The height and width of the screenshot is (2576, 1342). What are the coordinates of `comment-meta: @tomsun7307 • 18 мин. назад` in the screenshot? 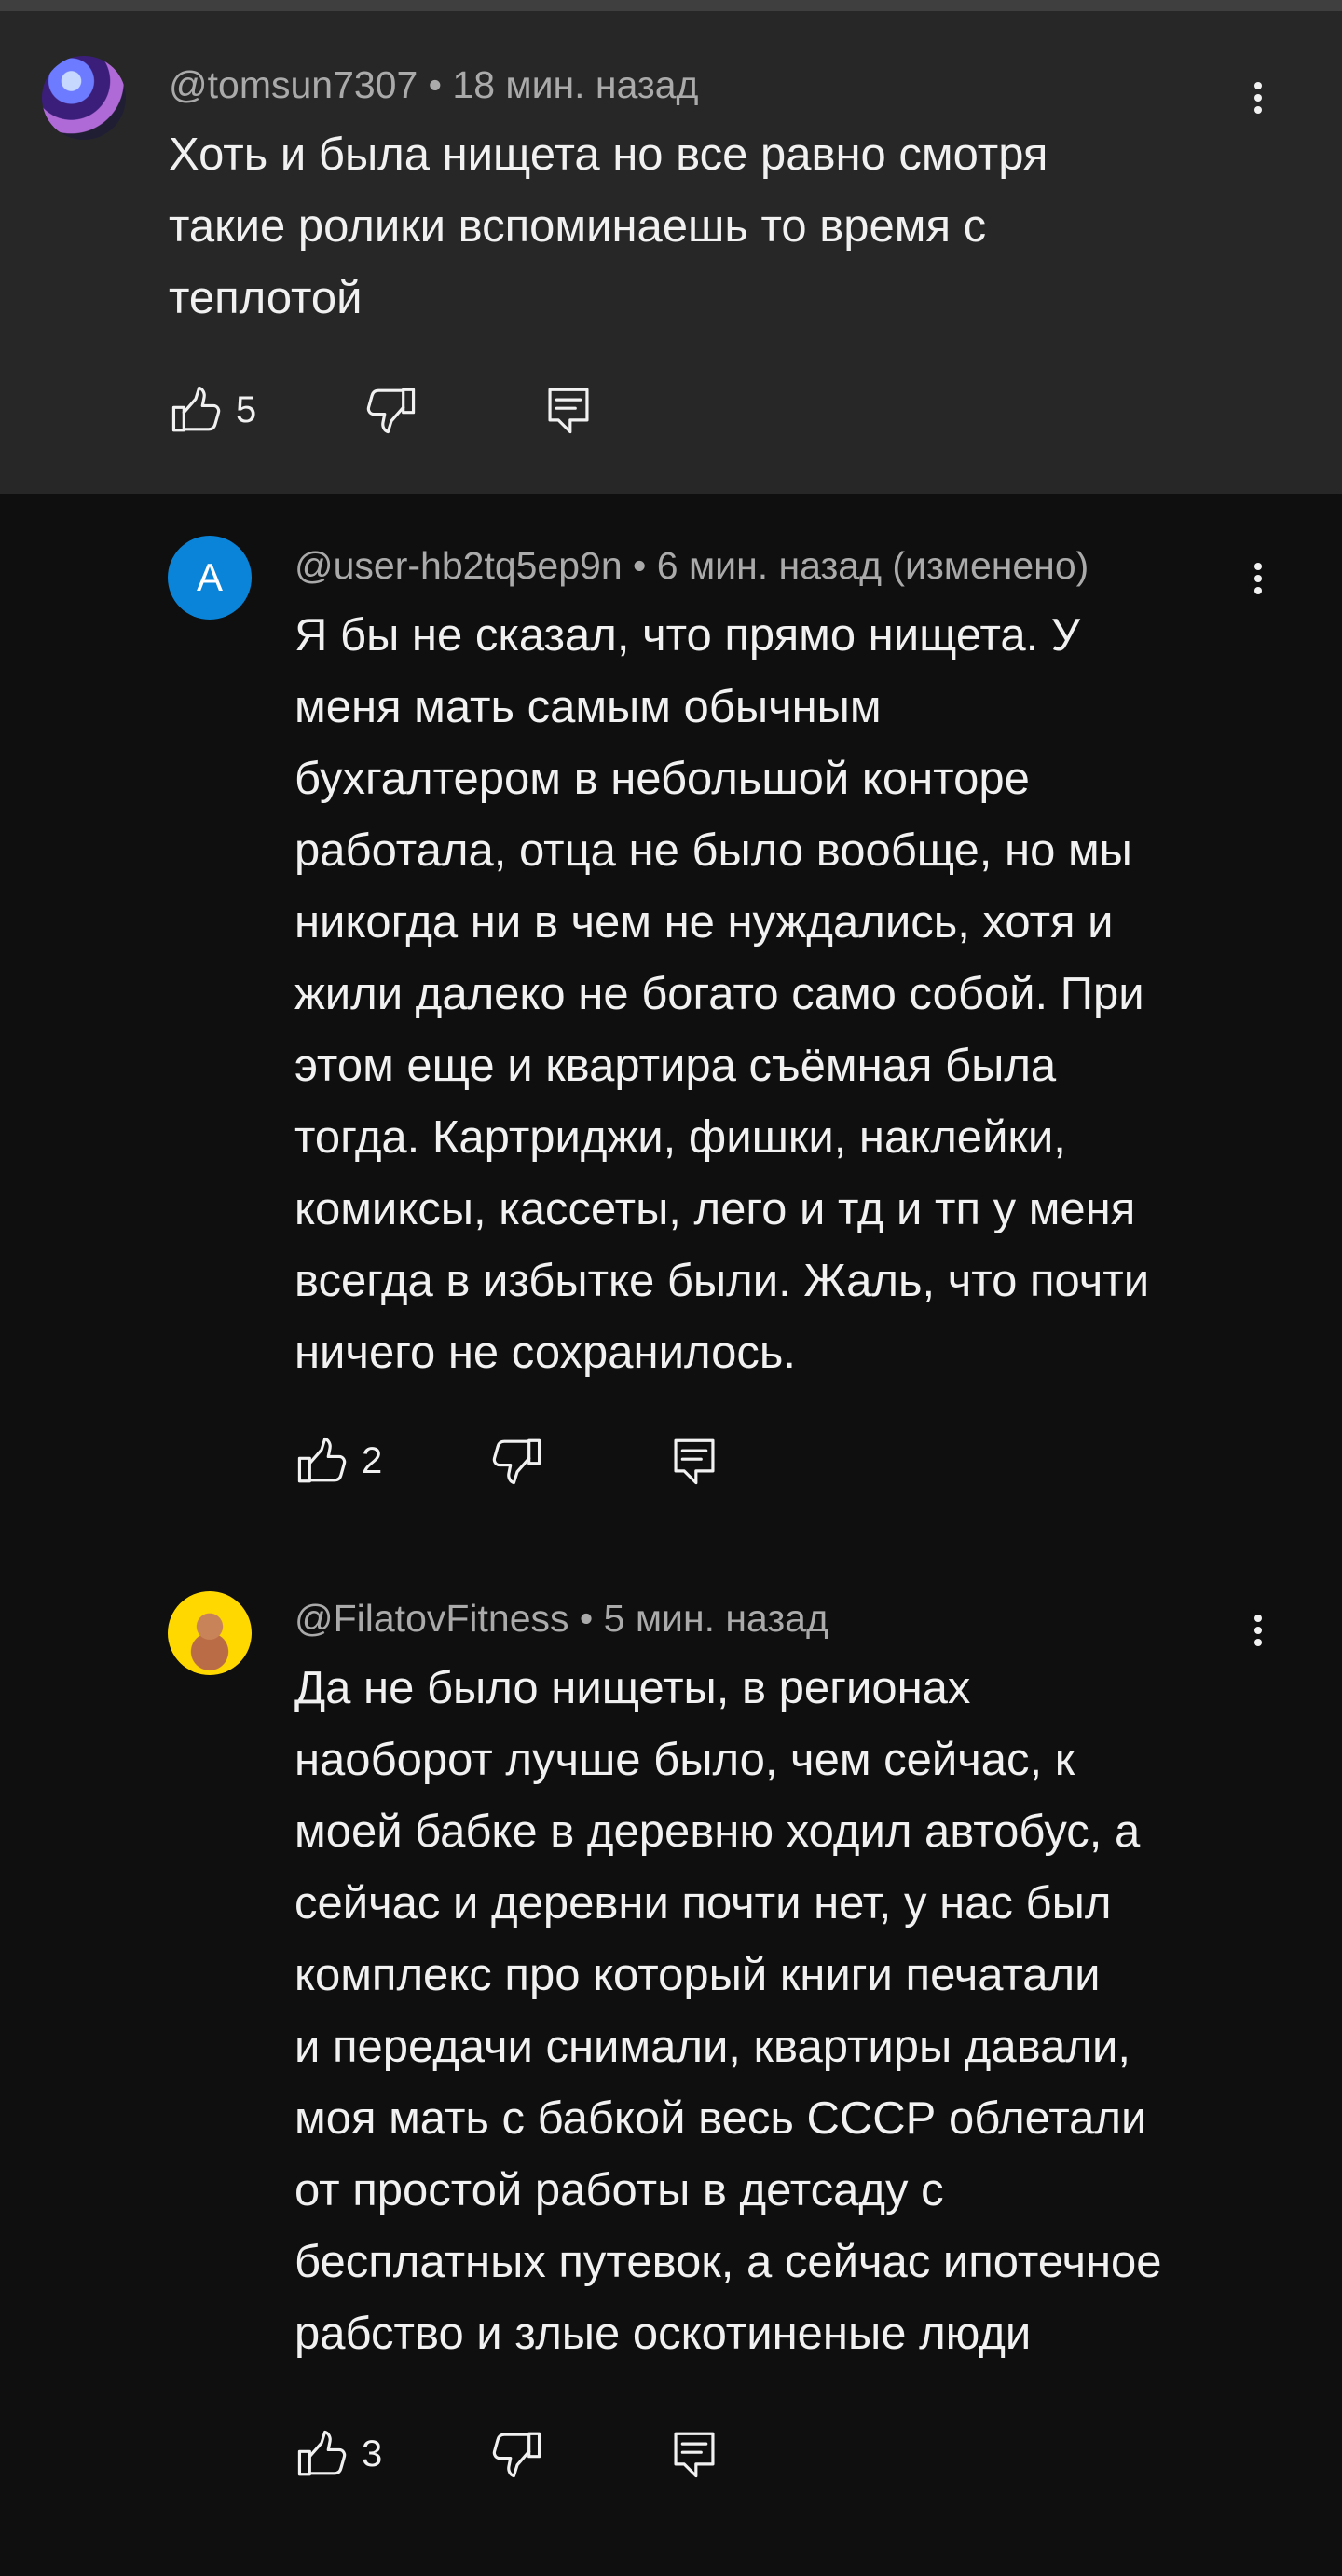 It's located at (433, 85).